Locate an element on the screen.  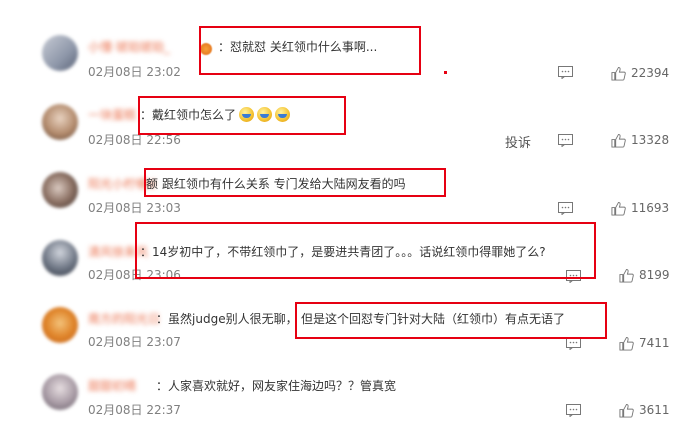
like-count: 8199 is located at coordinates (654, 275).